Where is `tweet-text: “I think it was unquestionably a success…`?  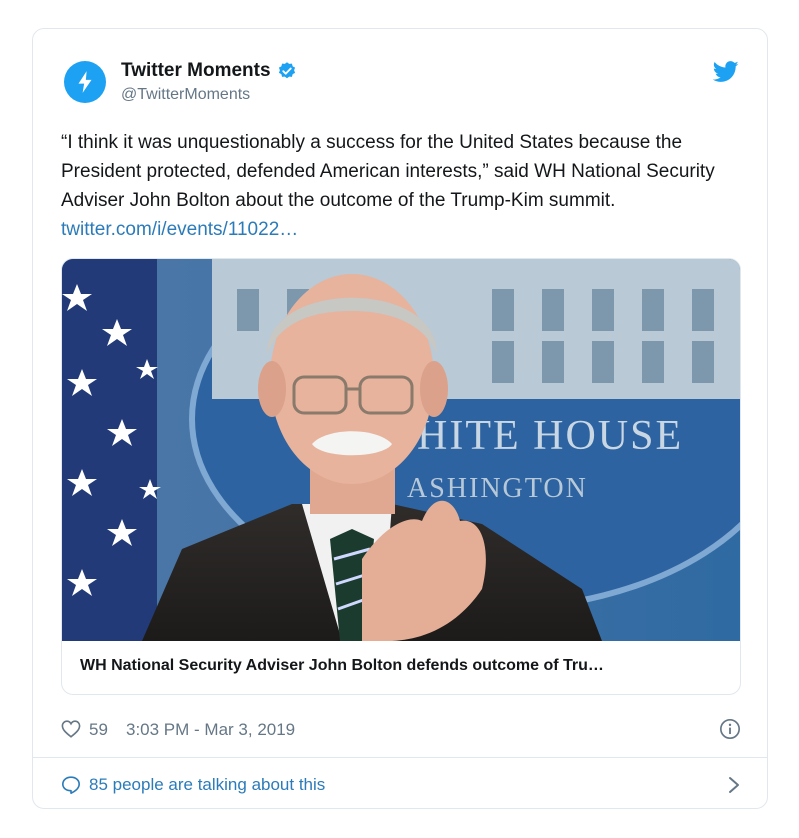
tweet-text: “I think it was unquestionably a success… is located at coordinates (401, 186).